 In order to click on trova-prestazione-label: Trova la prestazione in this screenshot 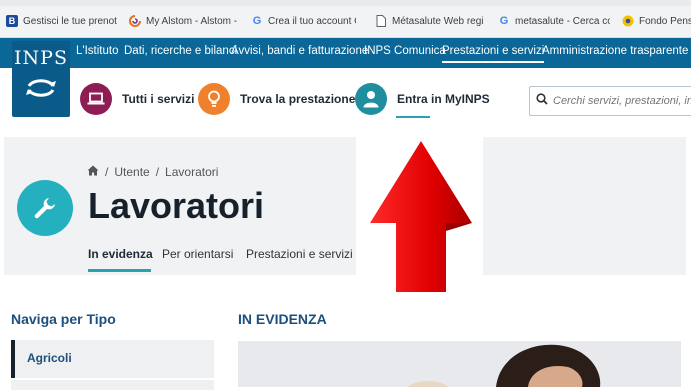, I will do `click(298, 99)`.